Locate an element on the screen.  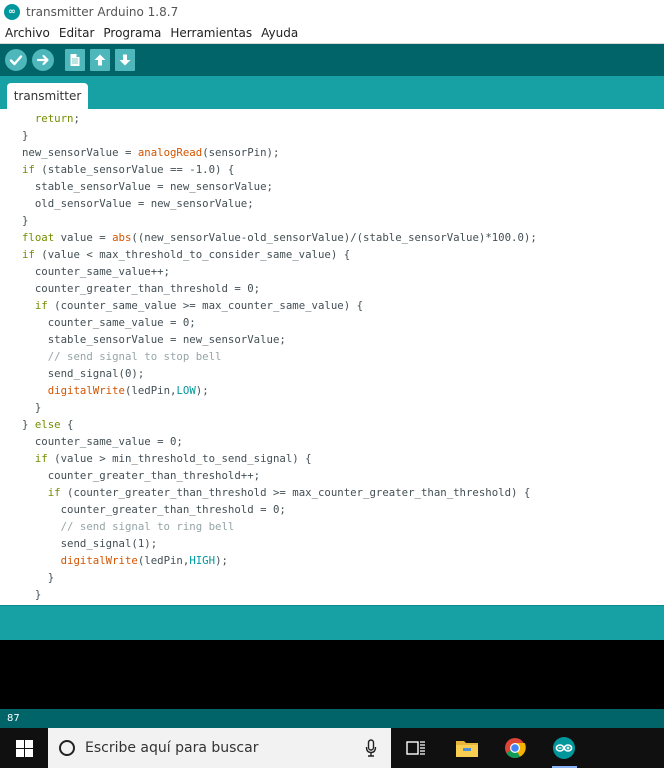
code-token: (sensorPin); is located at coordinates (241, 152).